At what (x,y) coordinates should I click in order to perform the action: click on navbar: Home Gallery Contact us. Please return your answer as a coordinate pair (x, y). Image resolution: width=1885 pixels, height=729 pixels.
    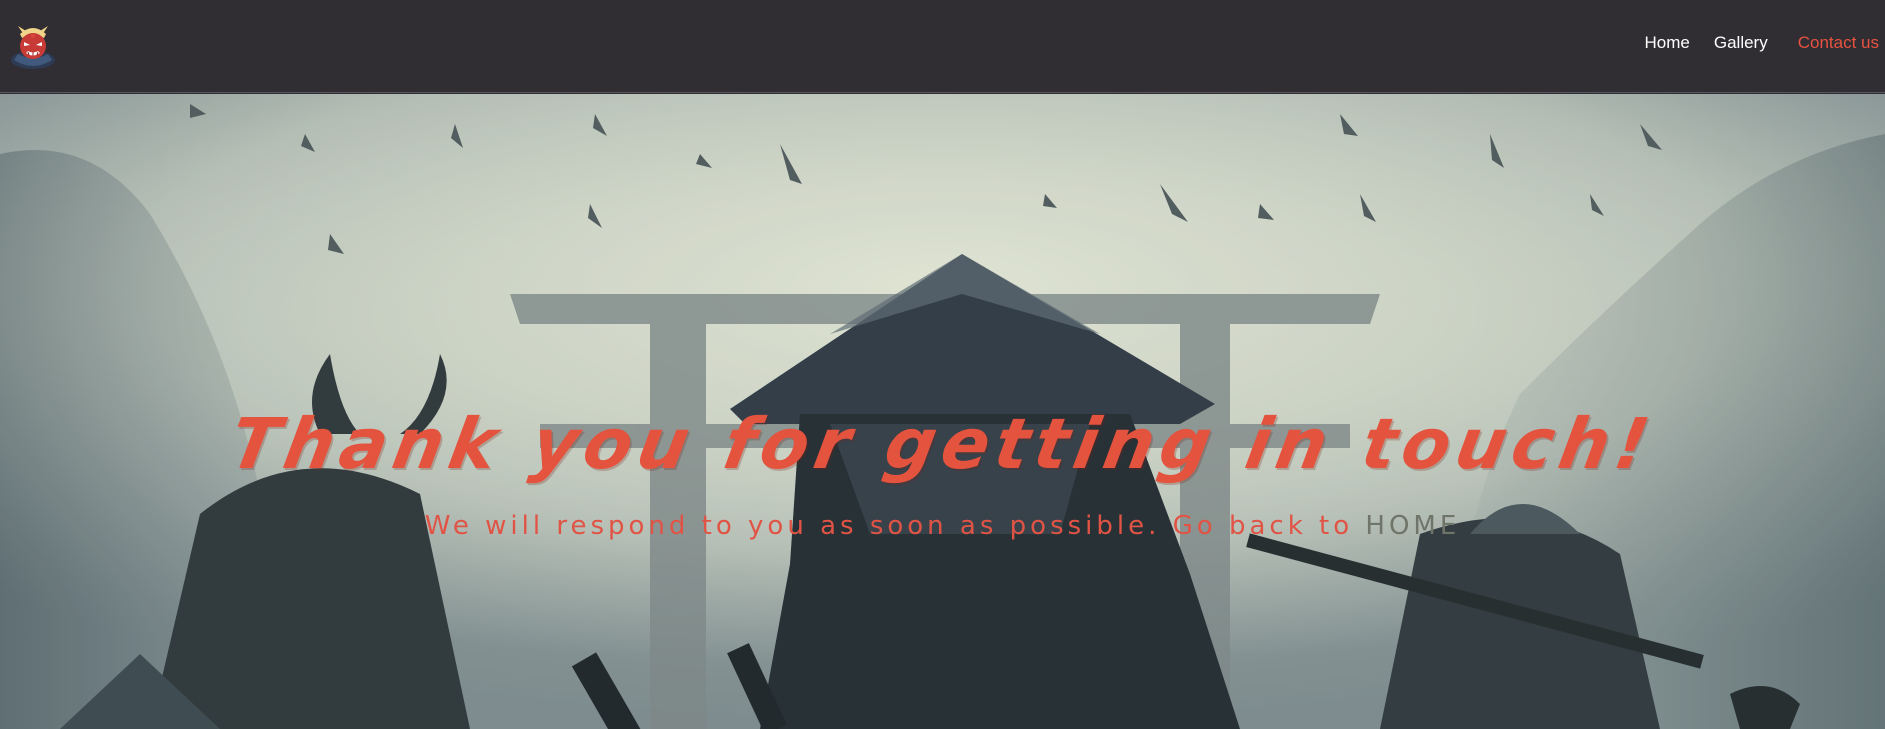
    Looking at the image, I should click on (942, 46).